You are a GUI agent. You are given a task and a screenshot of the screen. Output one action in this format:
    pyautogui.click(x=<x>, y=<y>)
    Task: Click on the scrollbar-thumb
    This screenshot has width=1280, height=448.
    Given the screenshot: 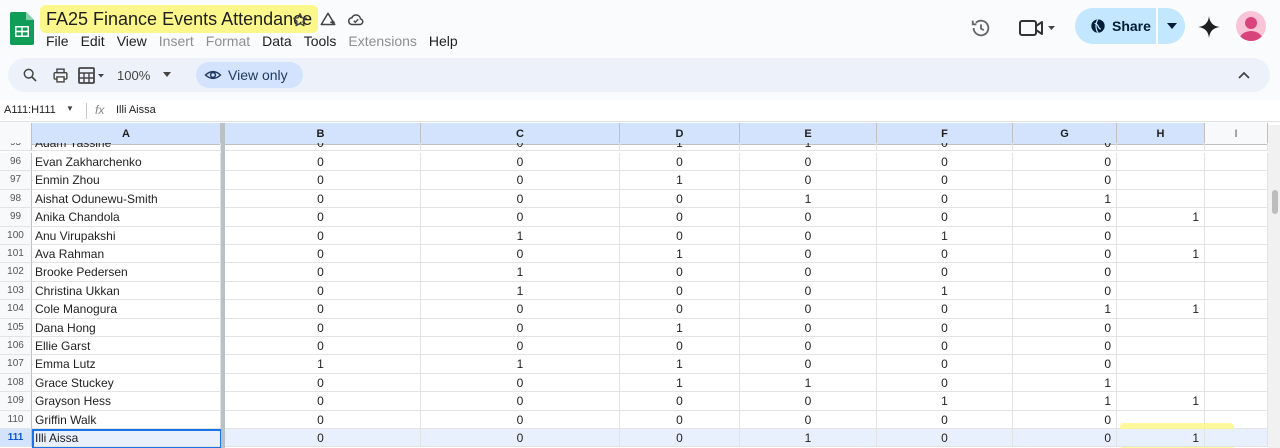 What is the action you would take?
    pyautogui.click(x=1275, y=202)
    